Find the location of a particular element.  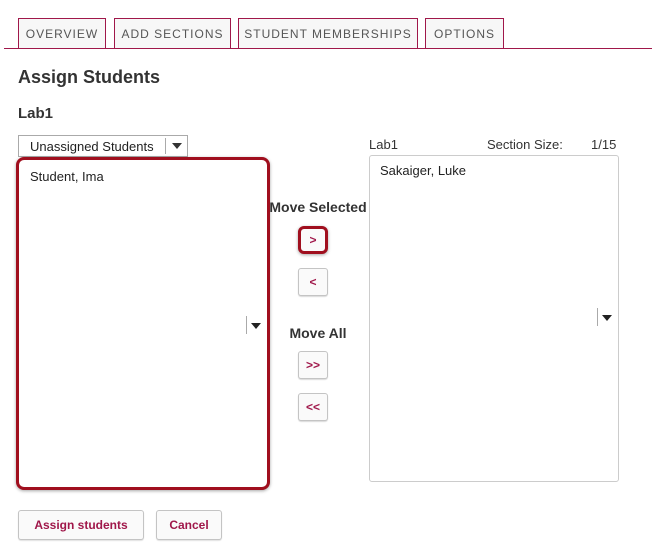

move-selected-left-button: < is located at coordinates (313, 282).